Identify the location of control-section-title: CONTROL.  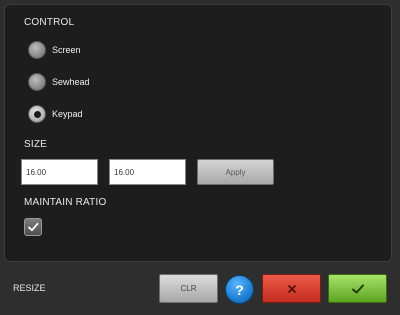
(49, 22).